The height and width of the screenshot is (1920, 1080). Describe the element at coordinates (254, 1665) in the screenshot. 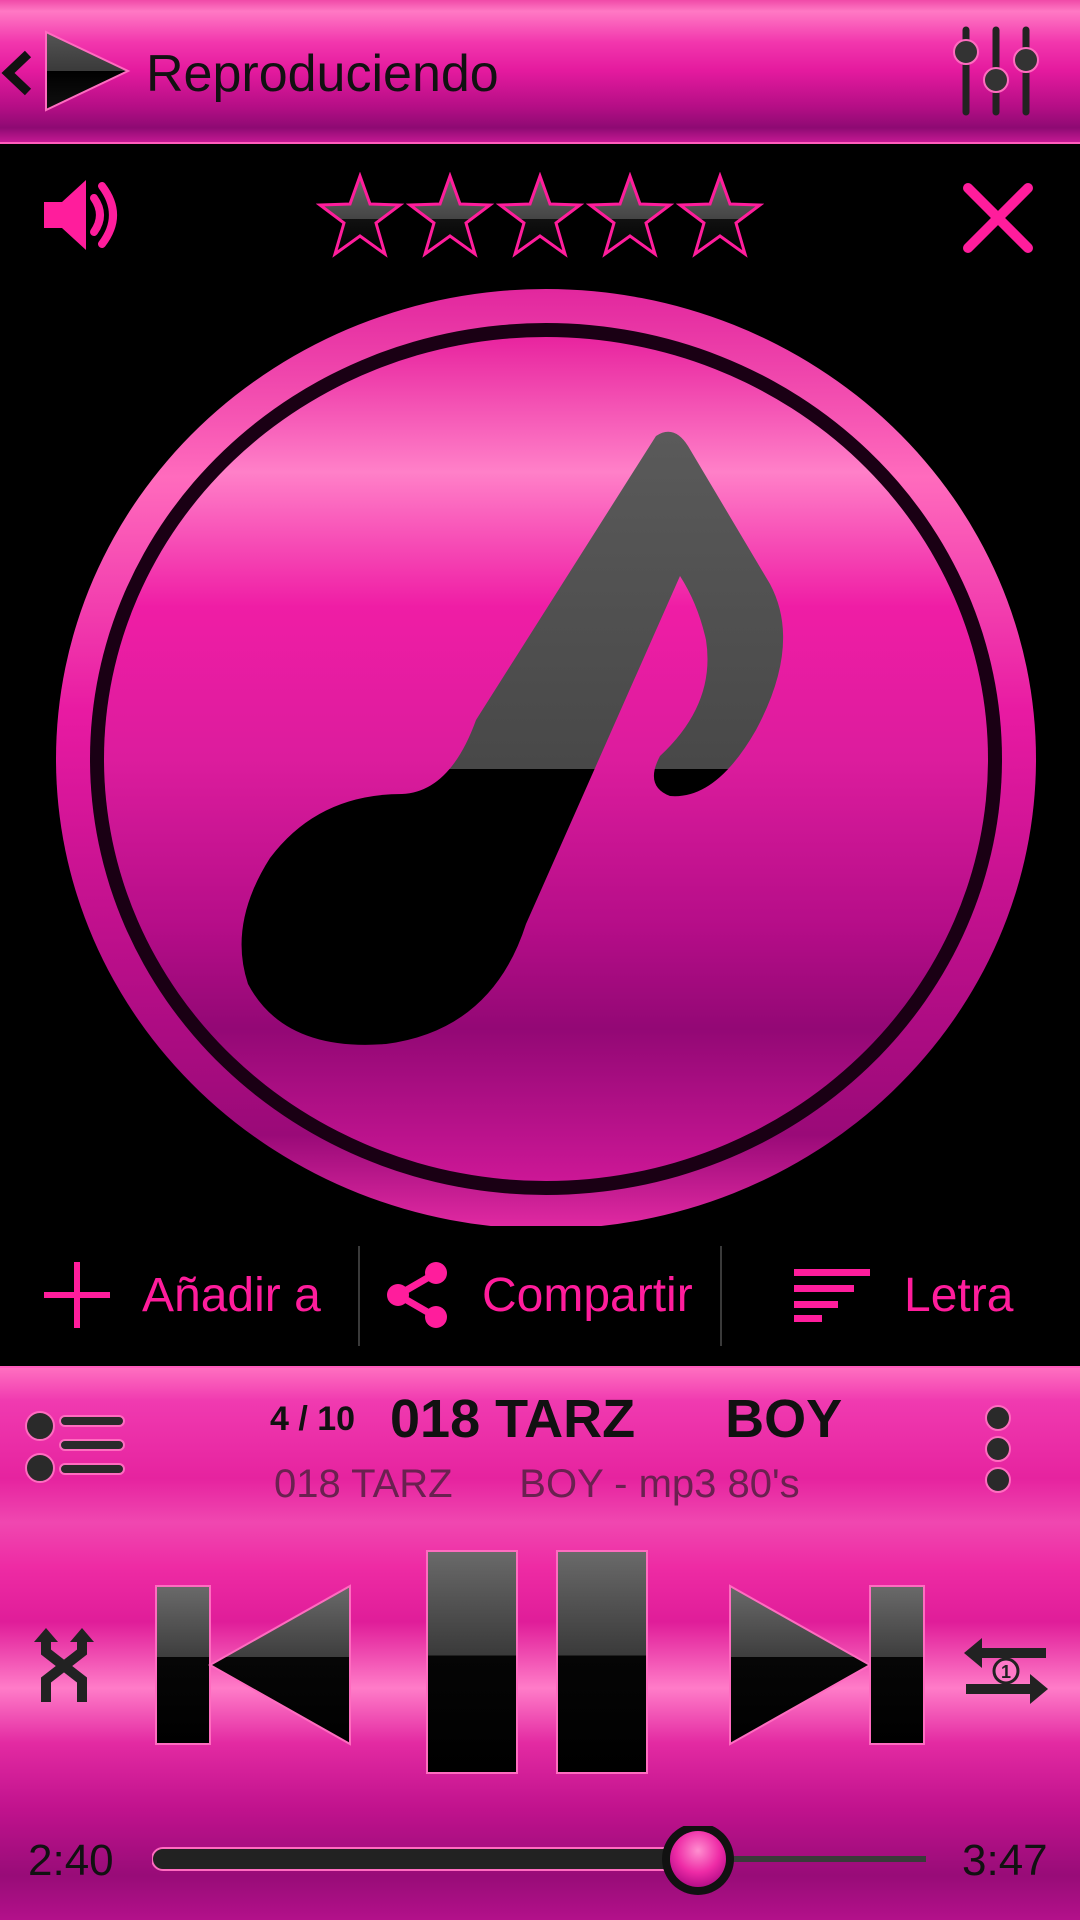

I see `skip-previous-icon` at that location.